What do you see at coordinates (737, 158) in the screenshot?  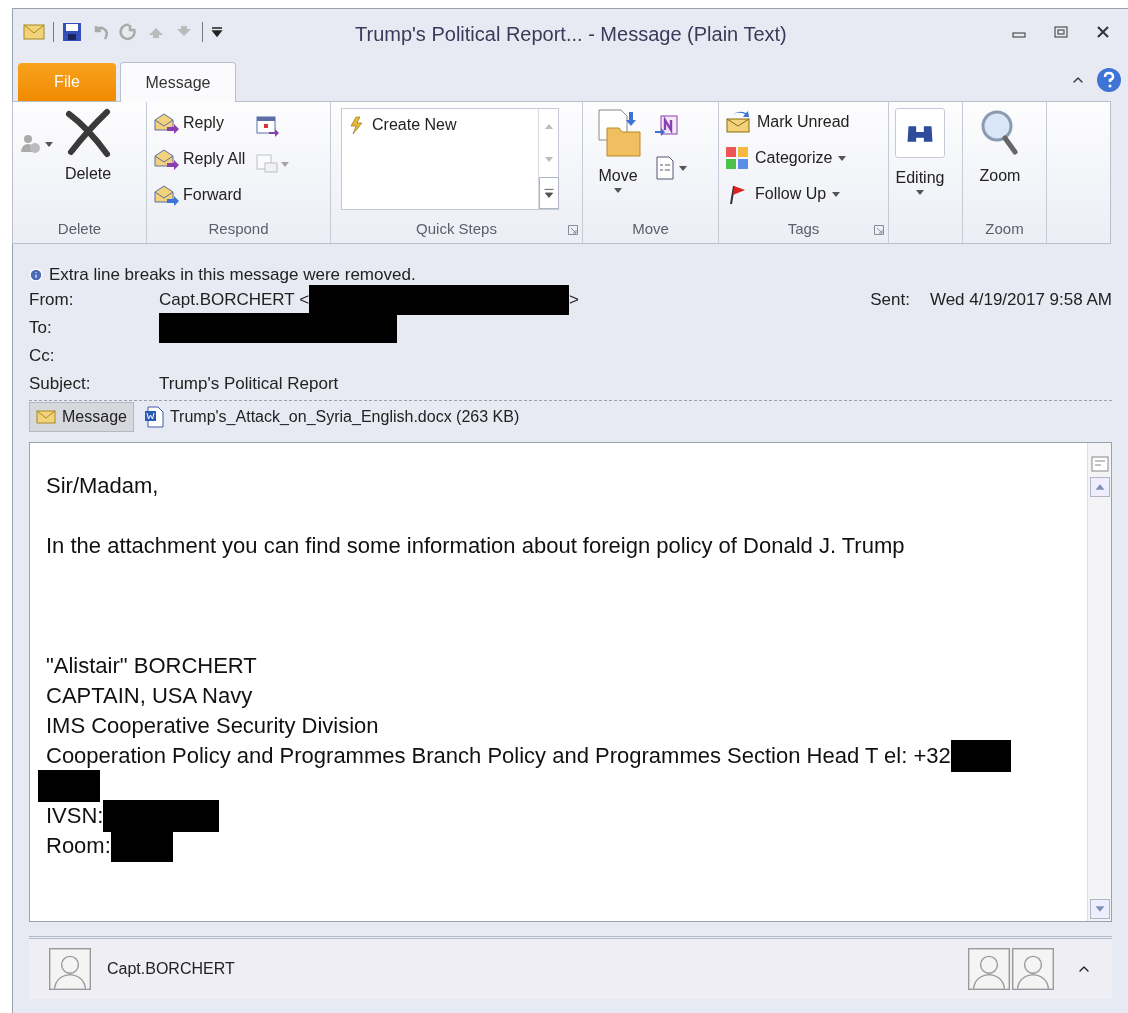 I see `categorize-icon` at bounding box center [737, 158].